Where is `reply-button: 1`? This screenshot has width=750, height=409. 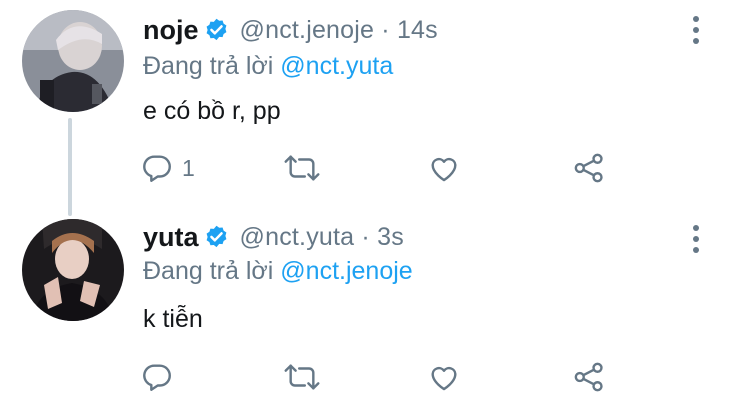 reply-button: 1 is located at coordinates (167, 168).